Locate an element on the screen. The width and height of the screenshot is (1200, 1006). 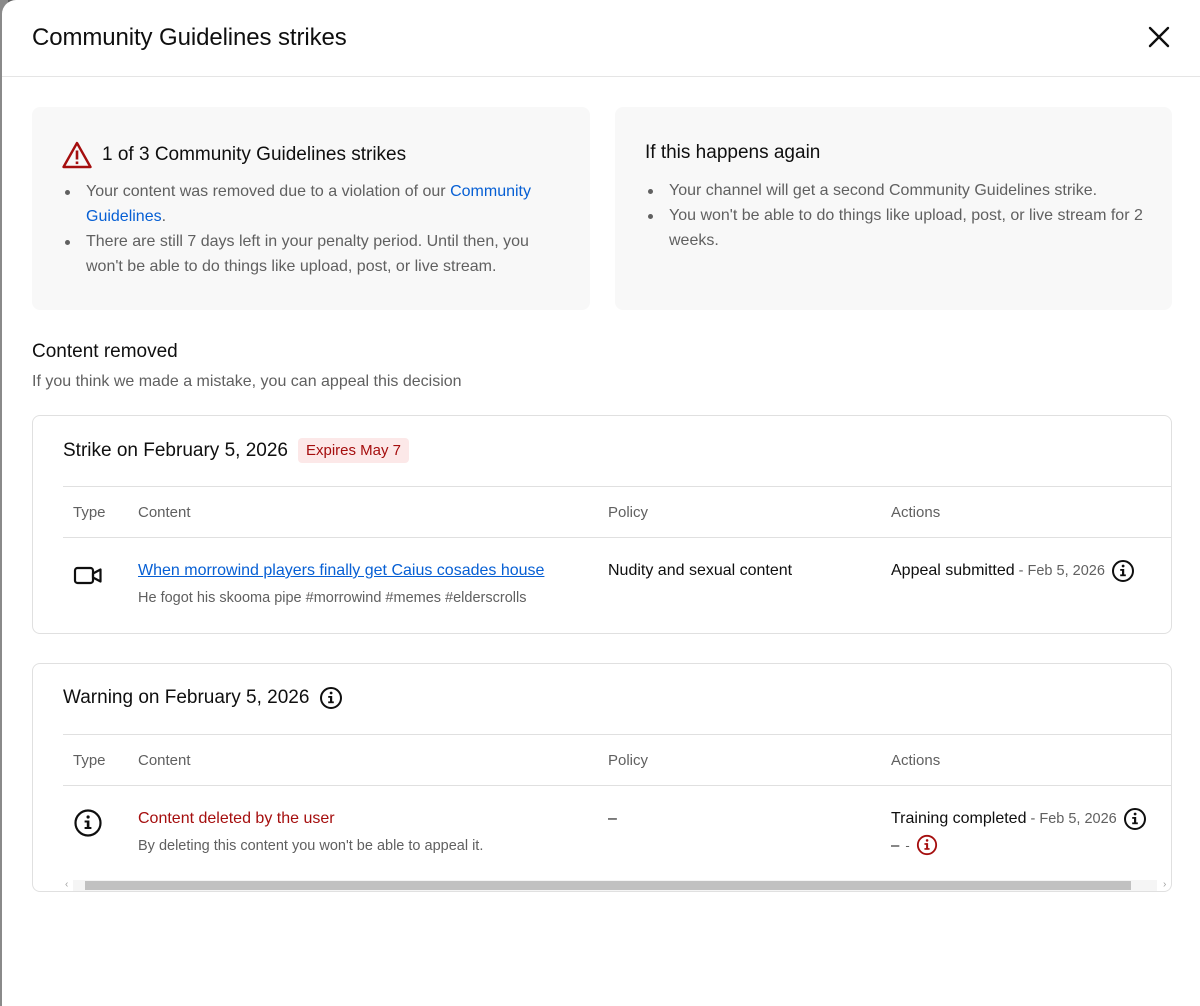
dialog-header: Community Guidelines strikes is located at coordinates (601, 38).